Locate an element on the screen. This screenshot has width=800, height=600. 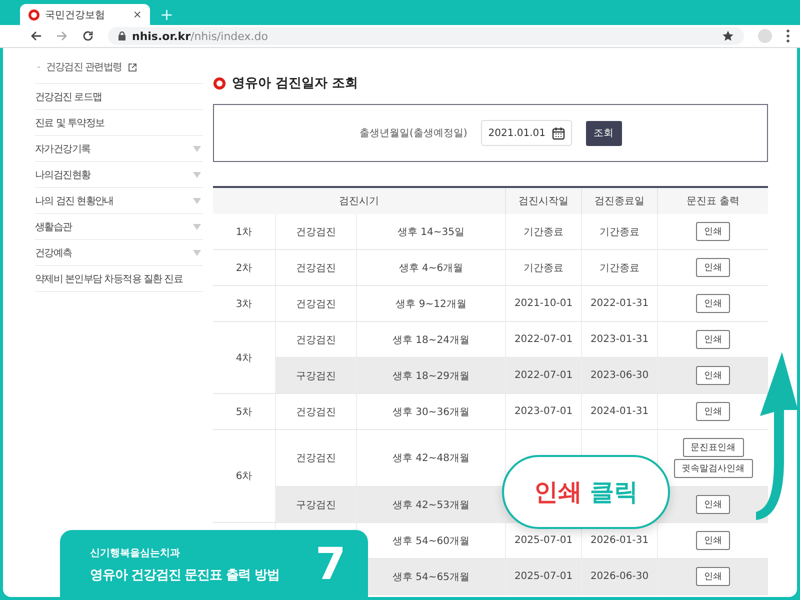
star-icon is located at coordinates (728, 36).